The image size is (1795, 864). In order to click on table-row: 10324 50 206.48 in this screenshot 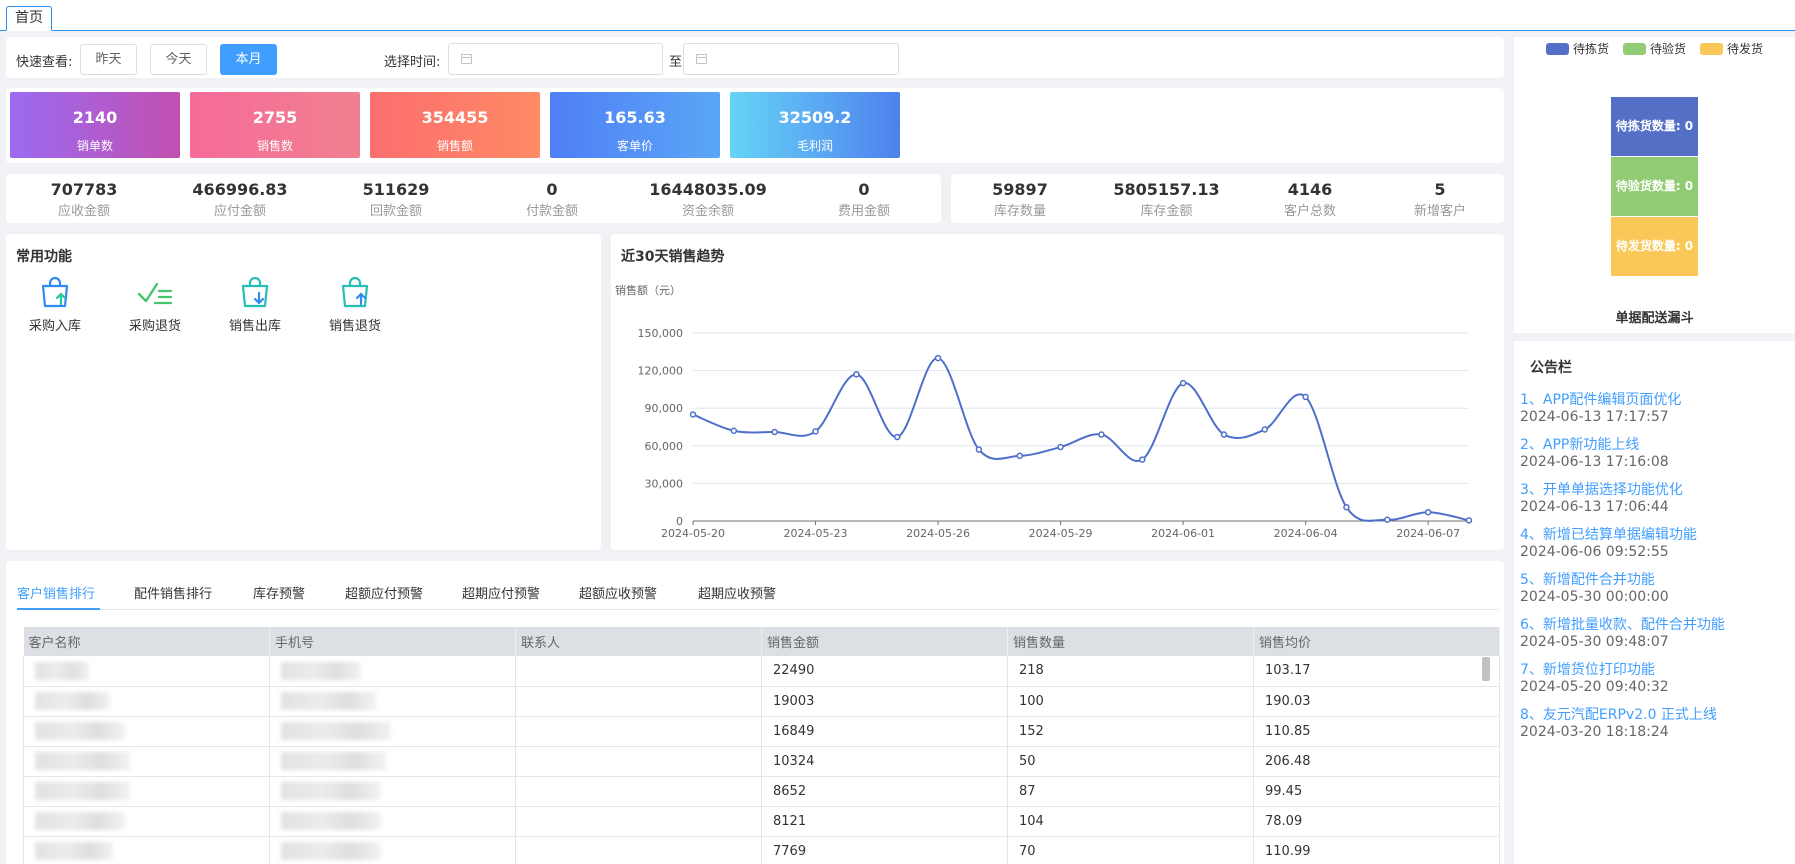, I will do `click(761, 761)`.